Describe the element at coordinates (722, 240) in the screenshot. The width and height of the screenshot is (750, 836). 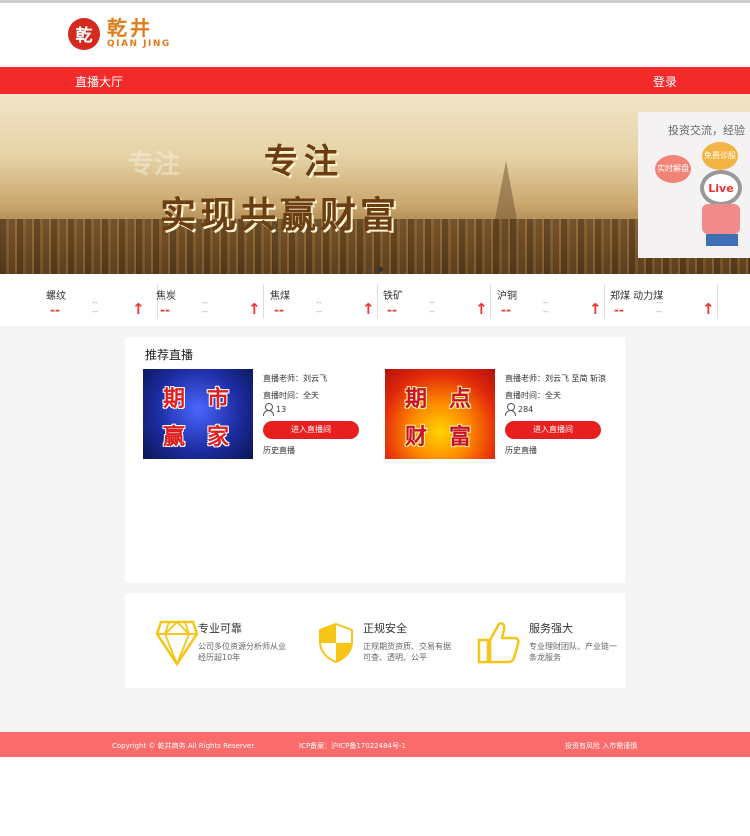
I see `sleeve-icon` at that location.